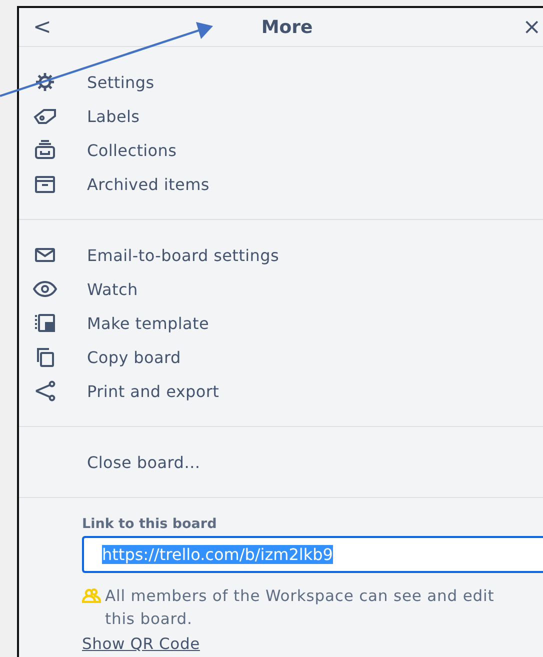 This screenshot has width=543, height=657. What do you see at coordinates (141, 644) in the screenshot?
I see `show-qr-code-link: Show QR Code` at bounding box center [141, 644].